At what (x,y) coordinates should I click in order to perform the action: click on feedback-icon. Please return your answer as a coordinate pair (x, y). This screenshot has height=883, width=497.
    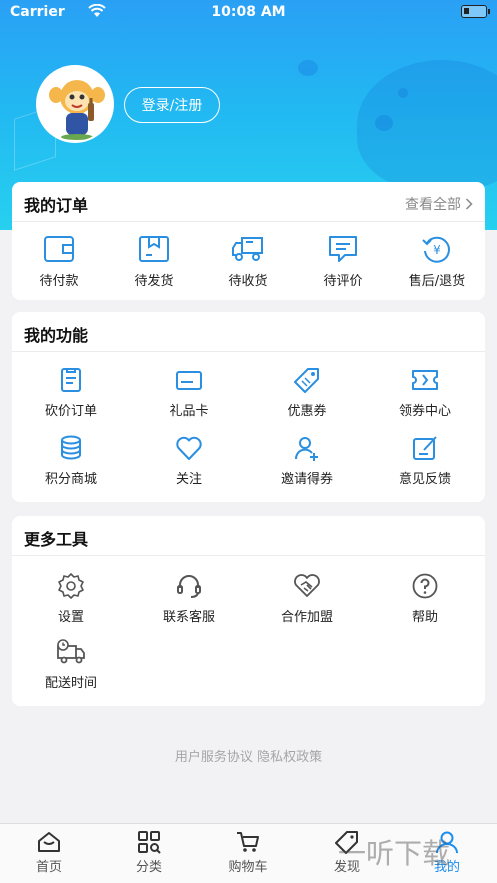
    Looking at the image, I should click on (425, 448).